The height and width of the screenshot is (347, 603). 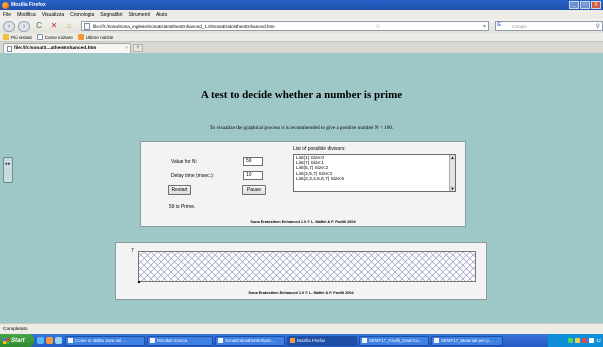 What do you see at coordinates (6, 37) in the screenshot?
I see `bookmark-folder-icon` at bounding box center [6, 37].